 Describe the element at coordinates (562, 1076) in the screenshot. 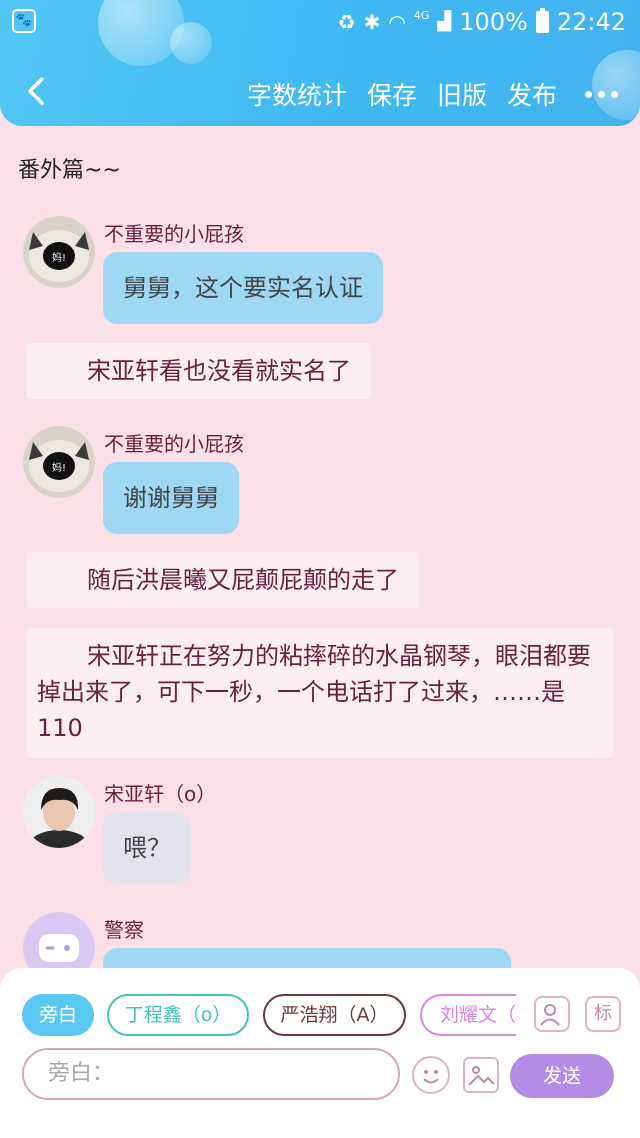

I see `send-button: 发送` at that location.